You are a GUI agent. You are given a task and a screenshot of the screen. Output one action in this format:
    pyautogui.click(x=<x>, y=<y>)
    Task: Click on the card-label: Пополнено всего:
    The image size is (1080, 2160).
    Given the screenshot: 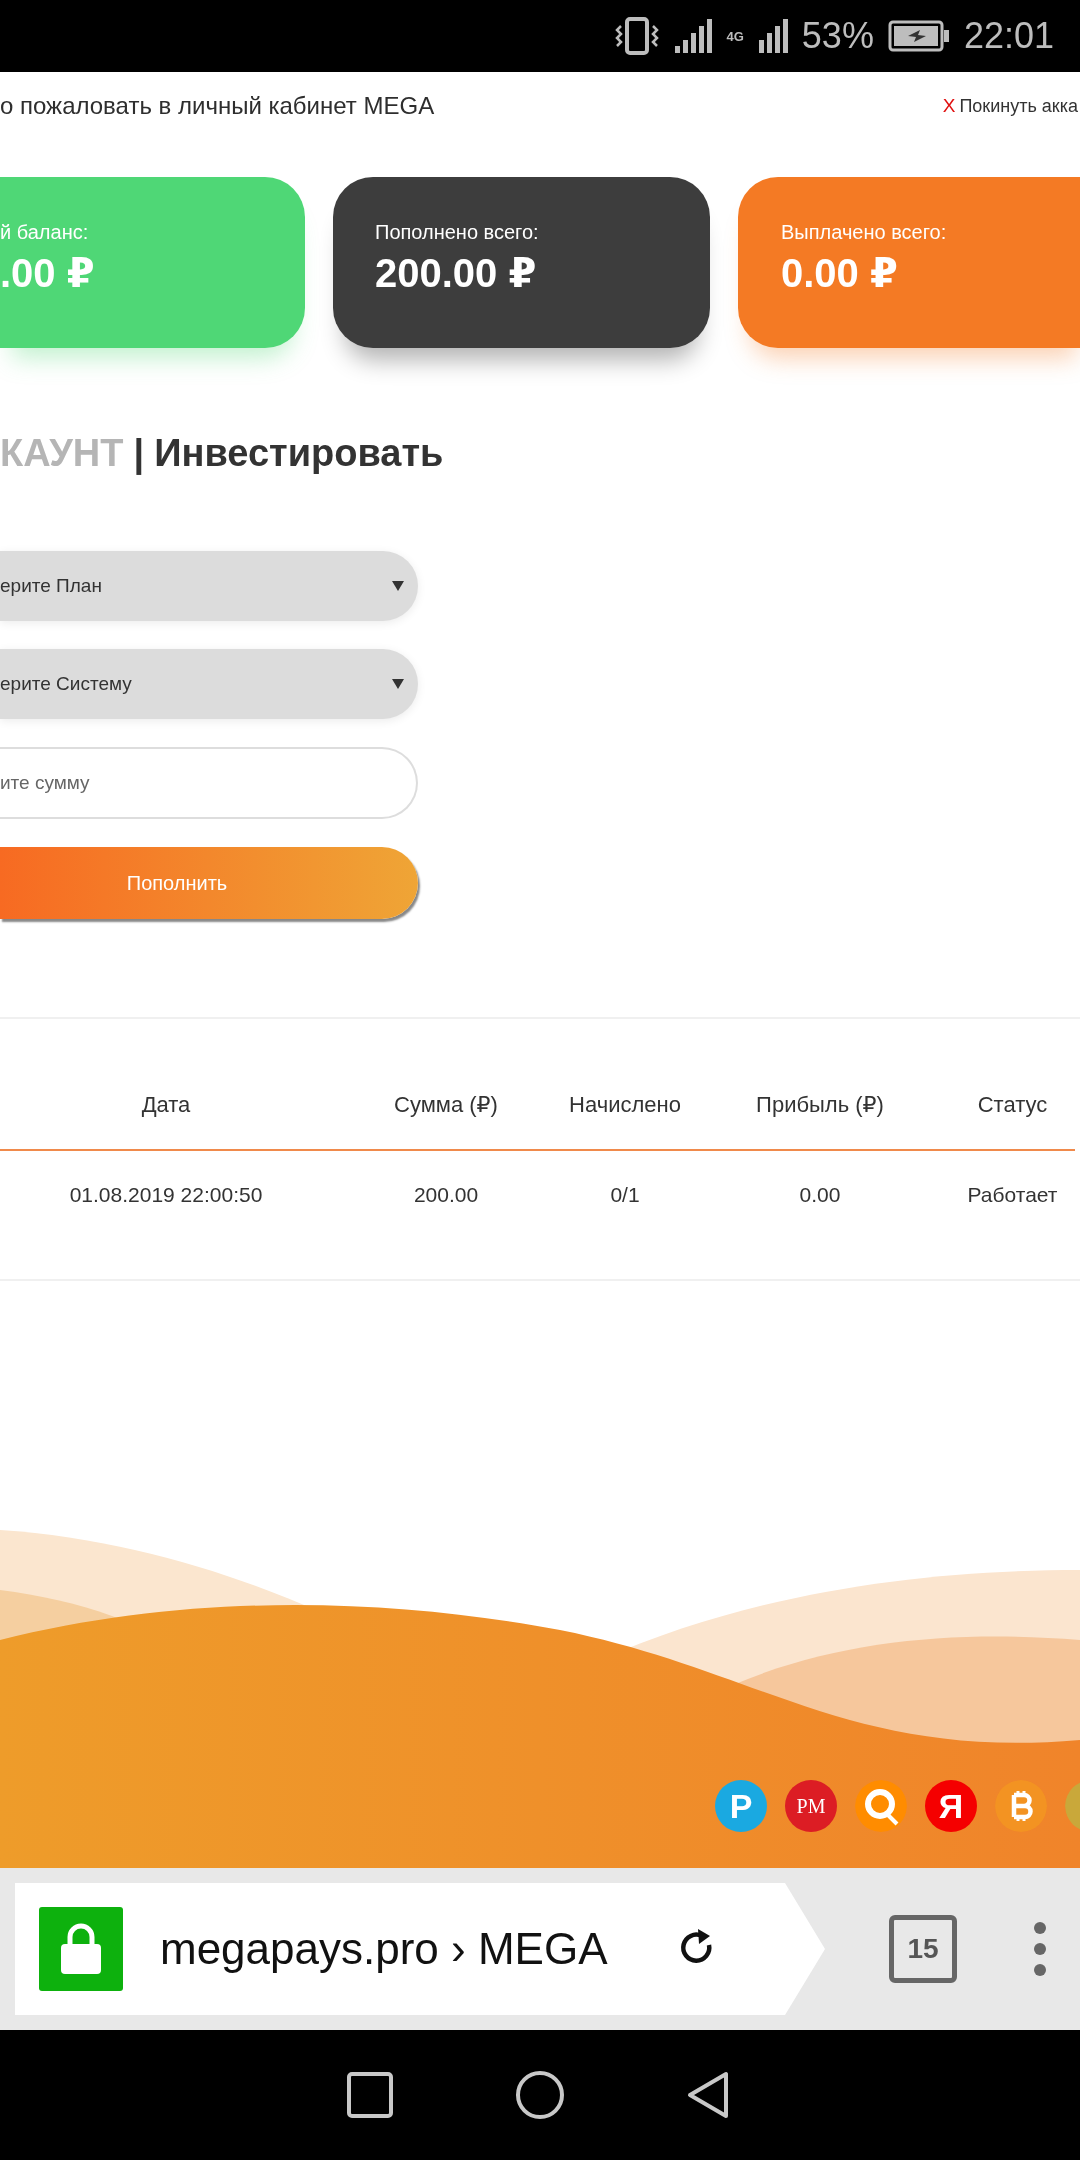 What is the action you would take?
    pyautogui.click(x=457, y=232)
    